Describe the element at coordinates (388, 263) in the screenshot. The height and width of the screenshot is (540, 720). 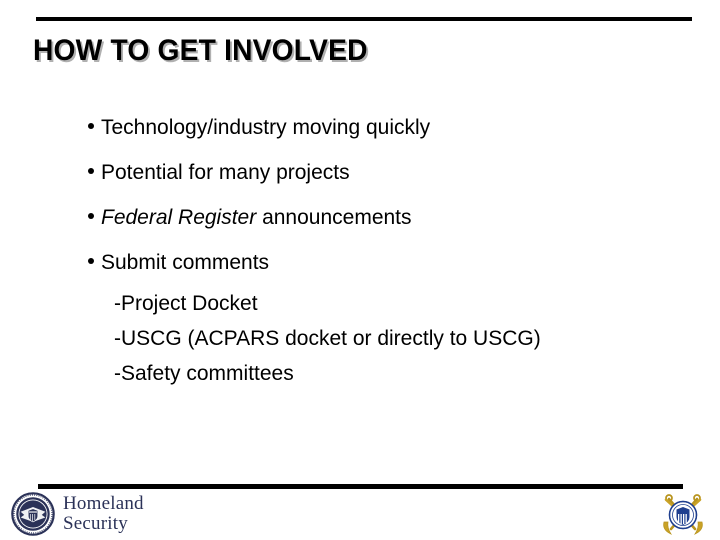
I see `list-item: Submit comments` at that location.